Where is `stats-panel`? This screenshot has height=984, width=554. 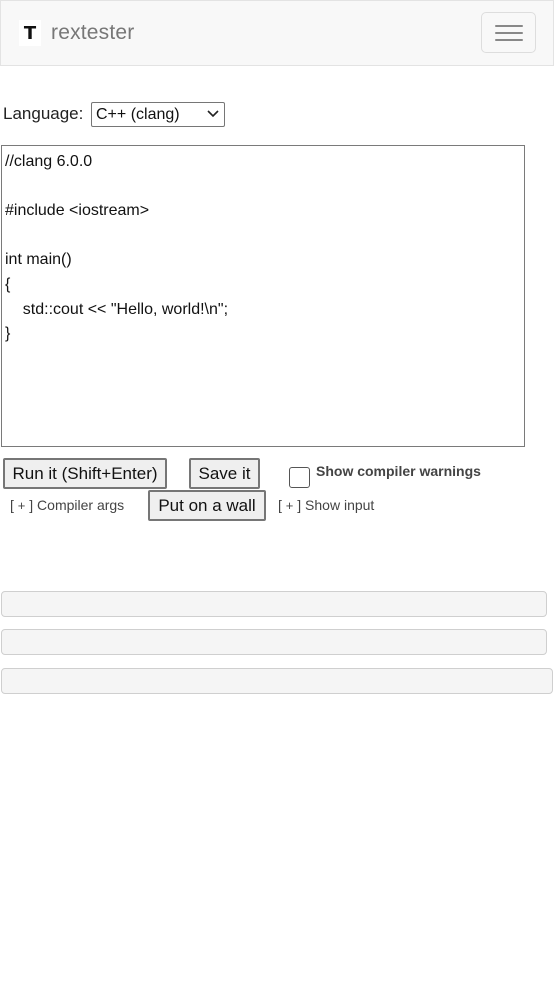 stats-panel is located at coordinates (277, 681).